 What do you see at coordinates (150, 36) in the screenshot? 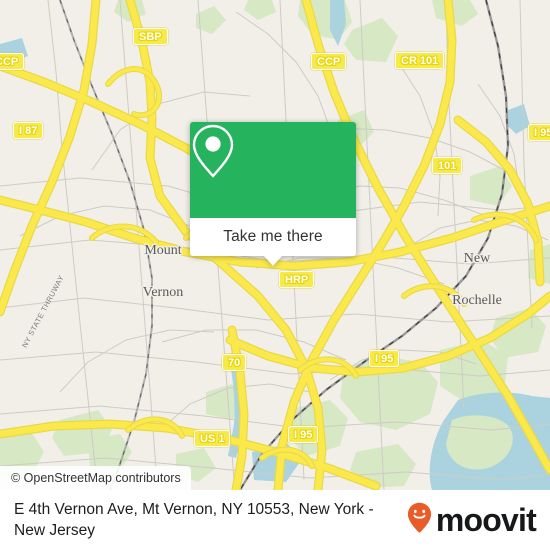
I see `road-shield-sbp: SBP` at bounding box center [150, 36].